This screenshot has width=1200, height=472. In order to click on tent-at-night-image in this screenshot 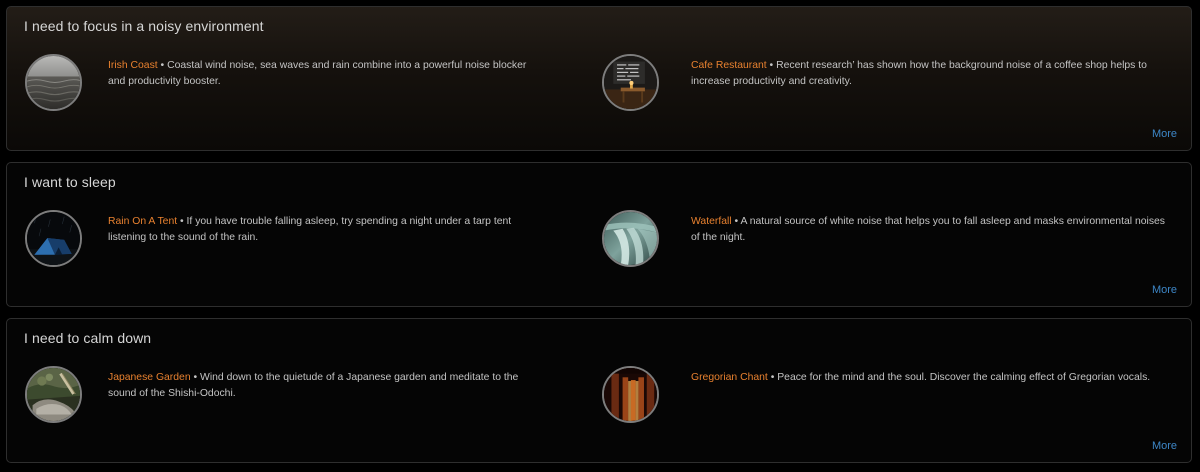, I will do `click(53, 238)`.